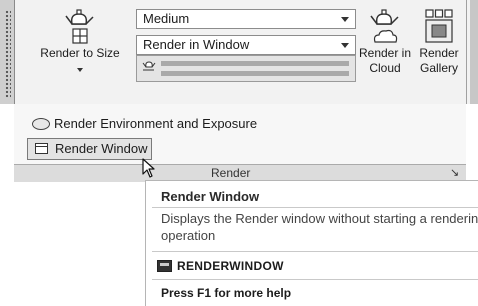 The width and height of the screenshot is (478, 306). What do you see at coordinates (226, 293) in the screenshot?
I see `tooltip-help: Press F1 for more help` at bounding box center [226, 293].